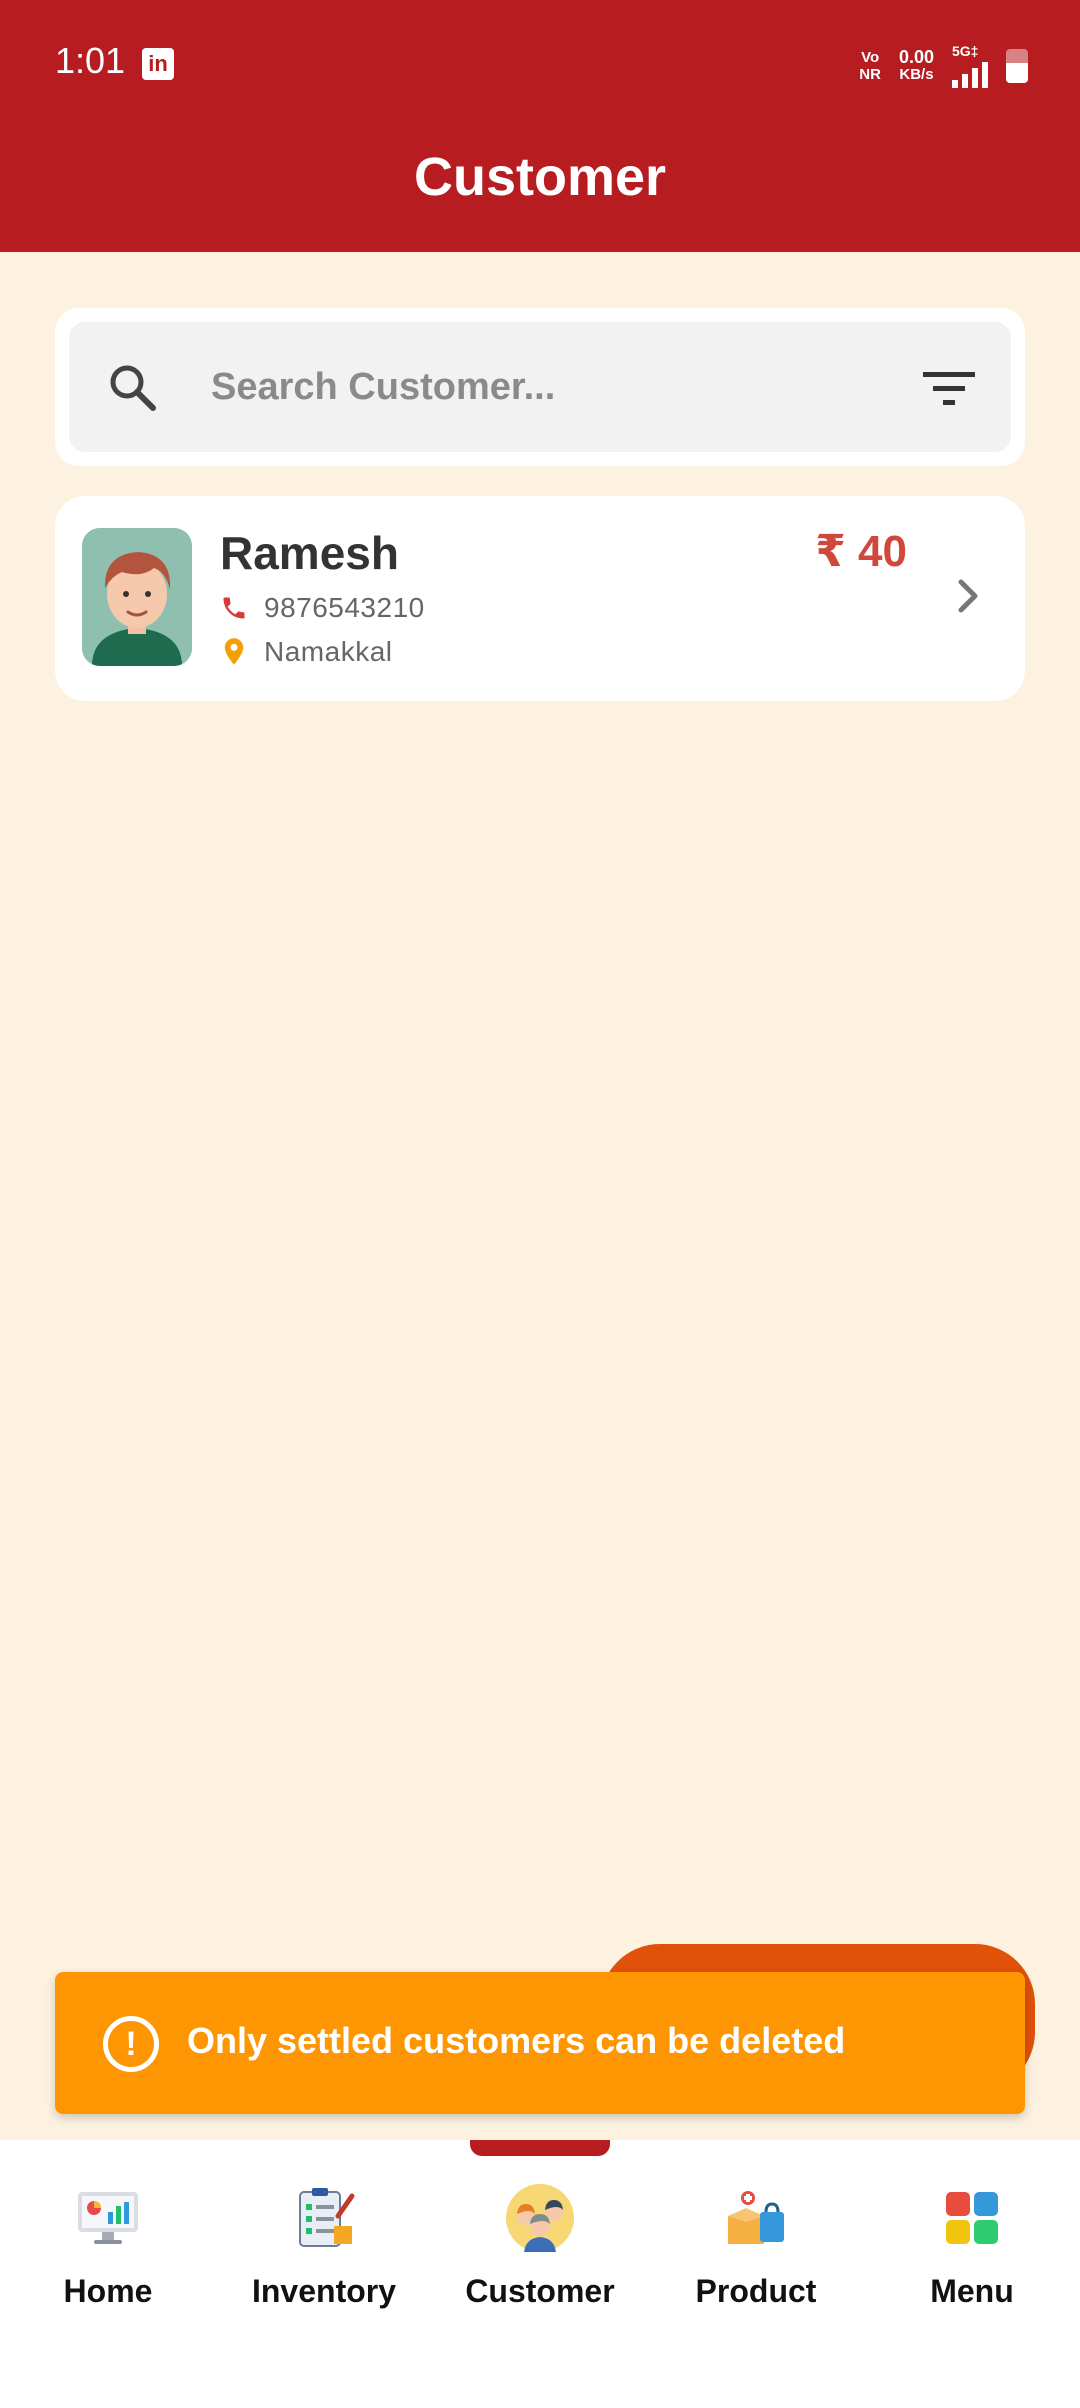 The image size is (1080, 2408). Describe the element at coordinates (540, 177) in the screenshot. I see `page-title: Customer` at that location.